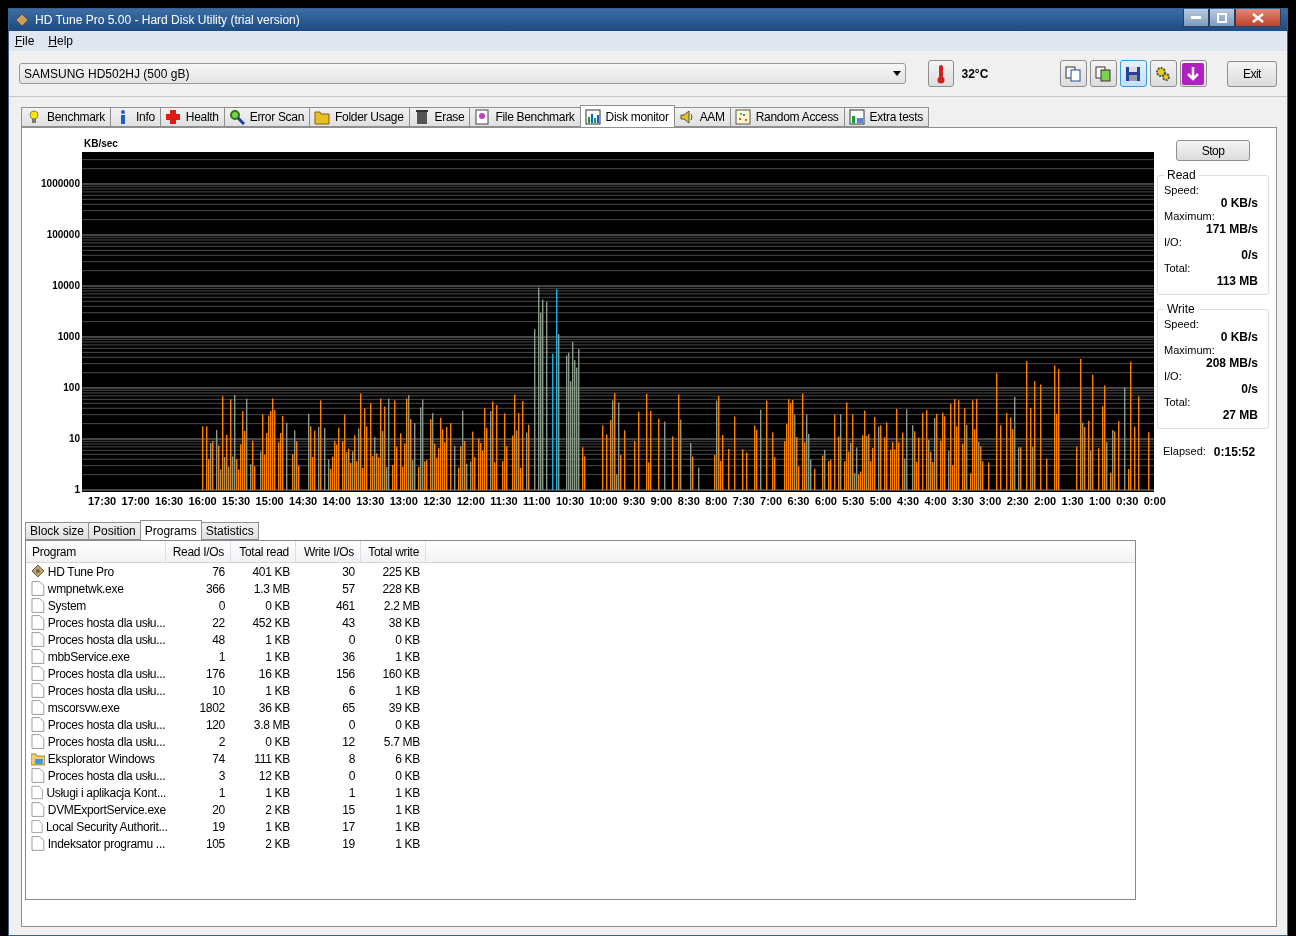 The image size is (1296, 936). What do you see at coordinates (1127, 502) in the screenshot?
I see `x-axis-label: 0:30` at bounding box center [1127, 502].